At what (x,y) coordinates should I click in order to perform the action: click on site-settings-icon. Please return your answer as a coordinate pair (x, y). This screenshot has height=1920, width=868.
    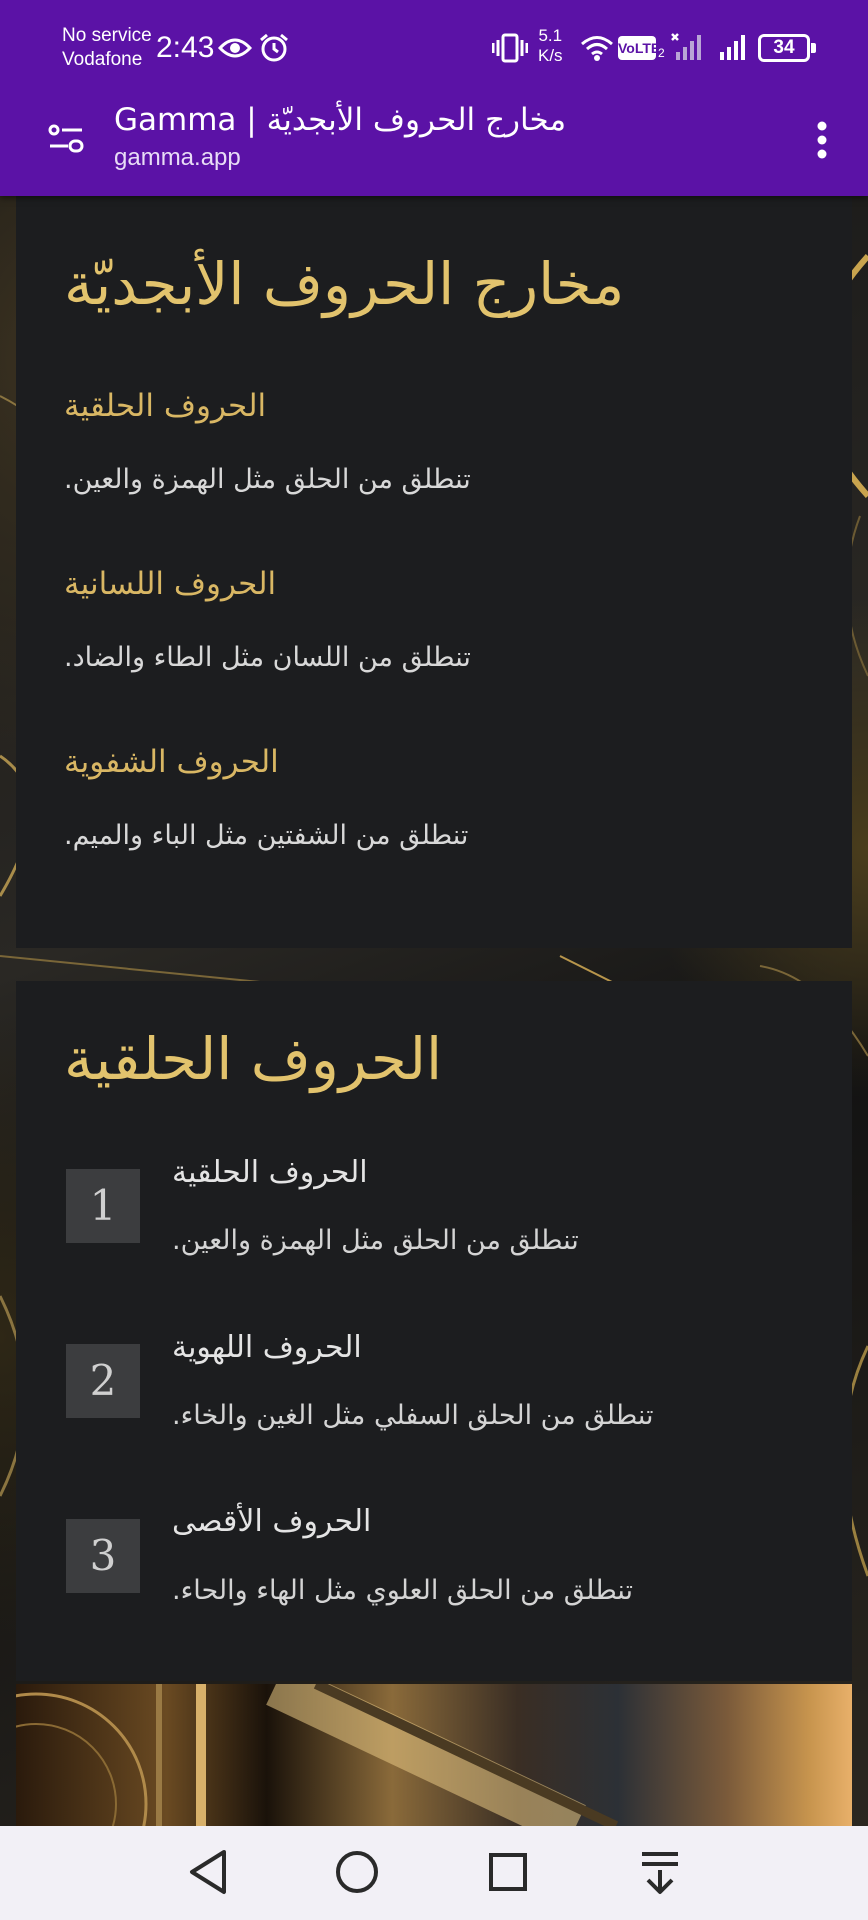
    Looking at the image, I should click on (66, 138).